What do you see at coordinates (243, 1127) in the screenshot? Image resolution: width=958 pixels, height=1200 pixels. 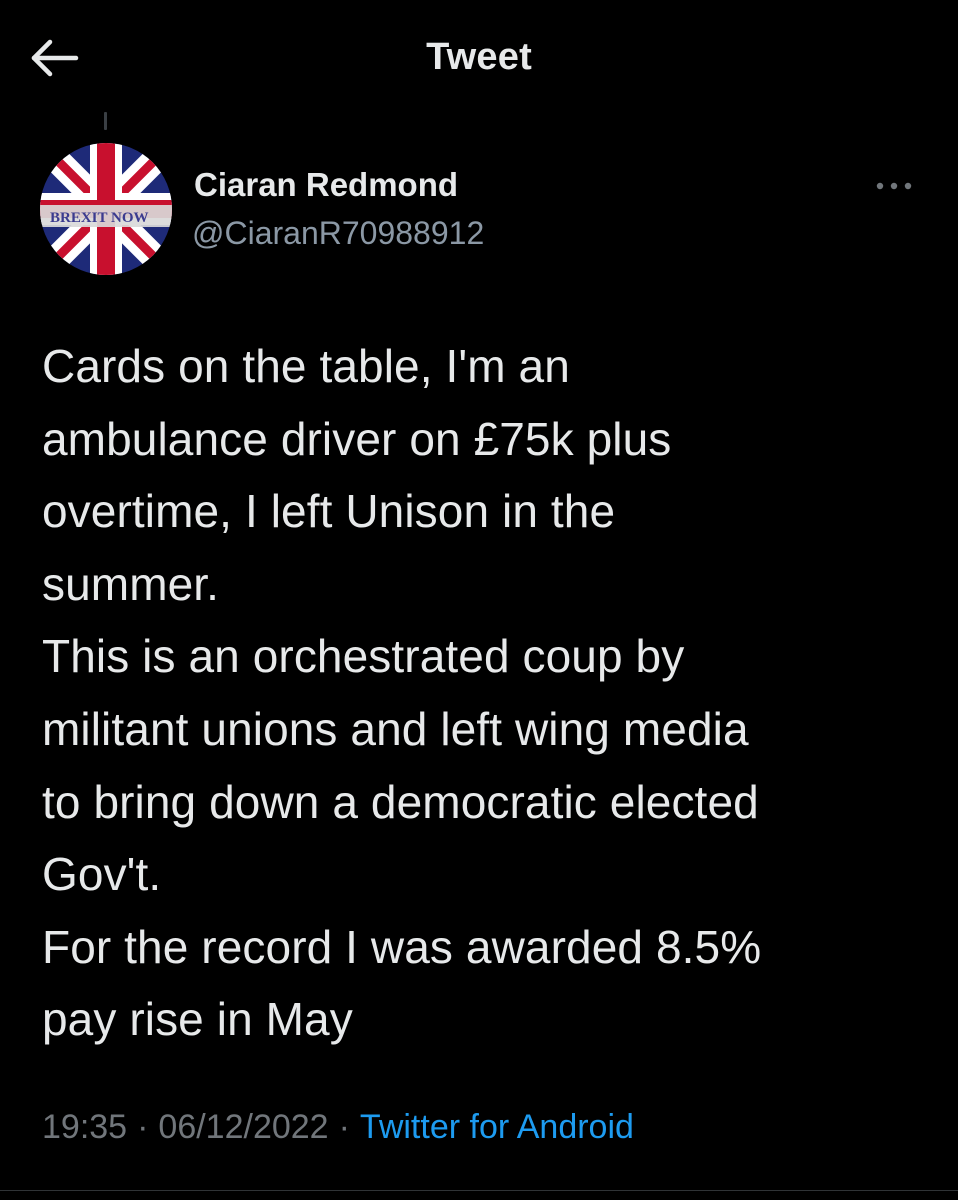 I see `tweet-date: 06/12/2022` at bounding box center [243, 1127].